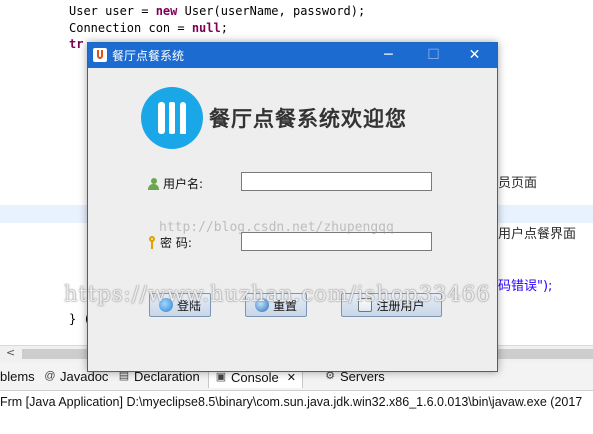  Describe the element at coordinates (221, 377) in the screenshot. I see `console-icon: ▣` at that location.